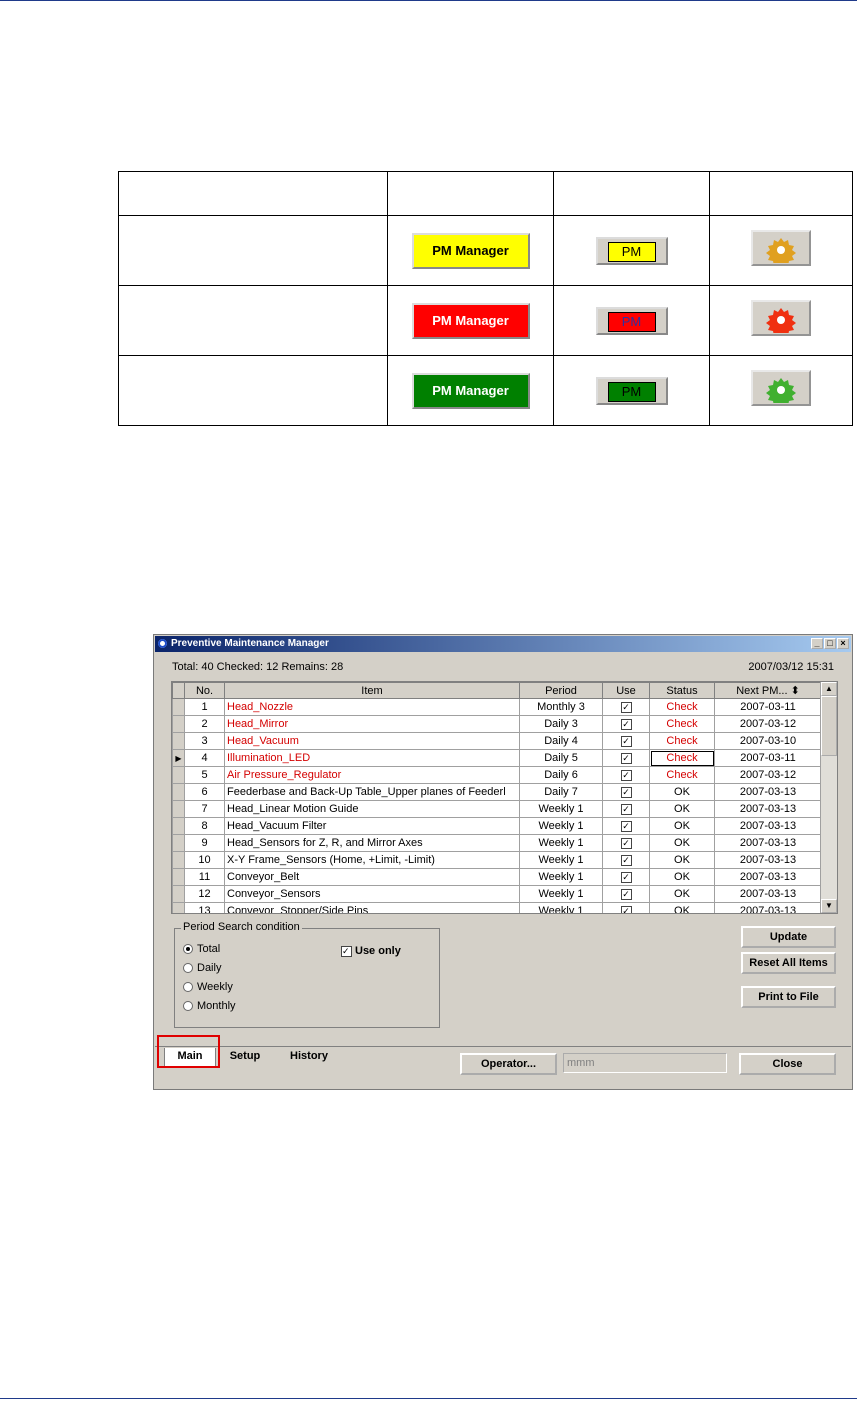 Image resolution: width=857 pixels, height=1402 pixels. What do you see at coordinates (561, 690) in the screenshot?
I see `column-header-period: Period` at bounding box center [561, 690].